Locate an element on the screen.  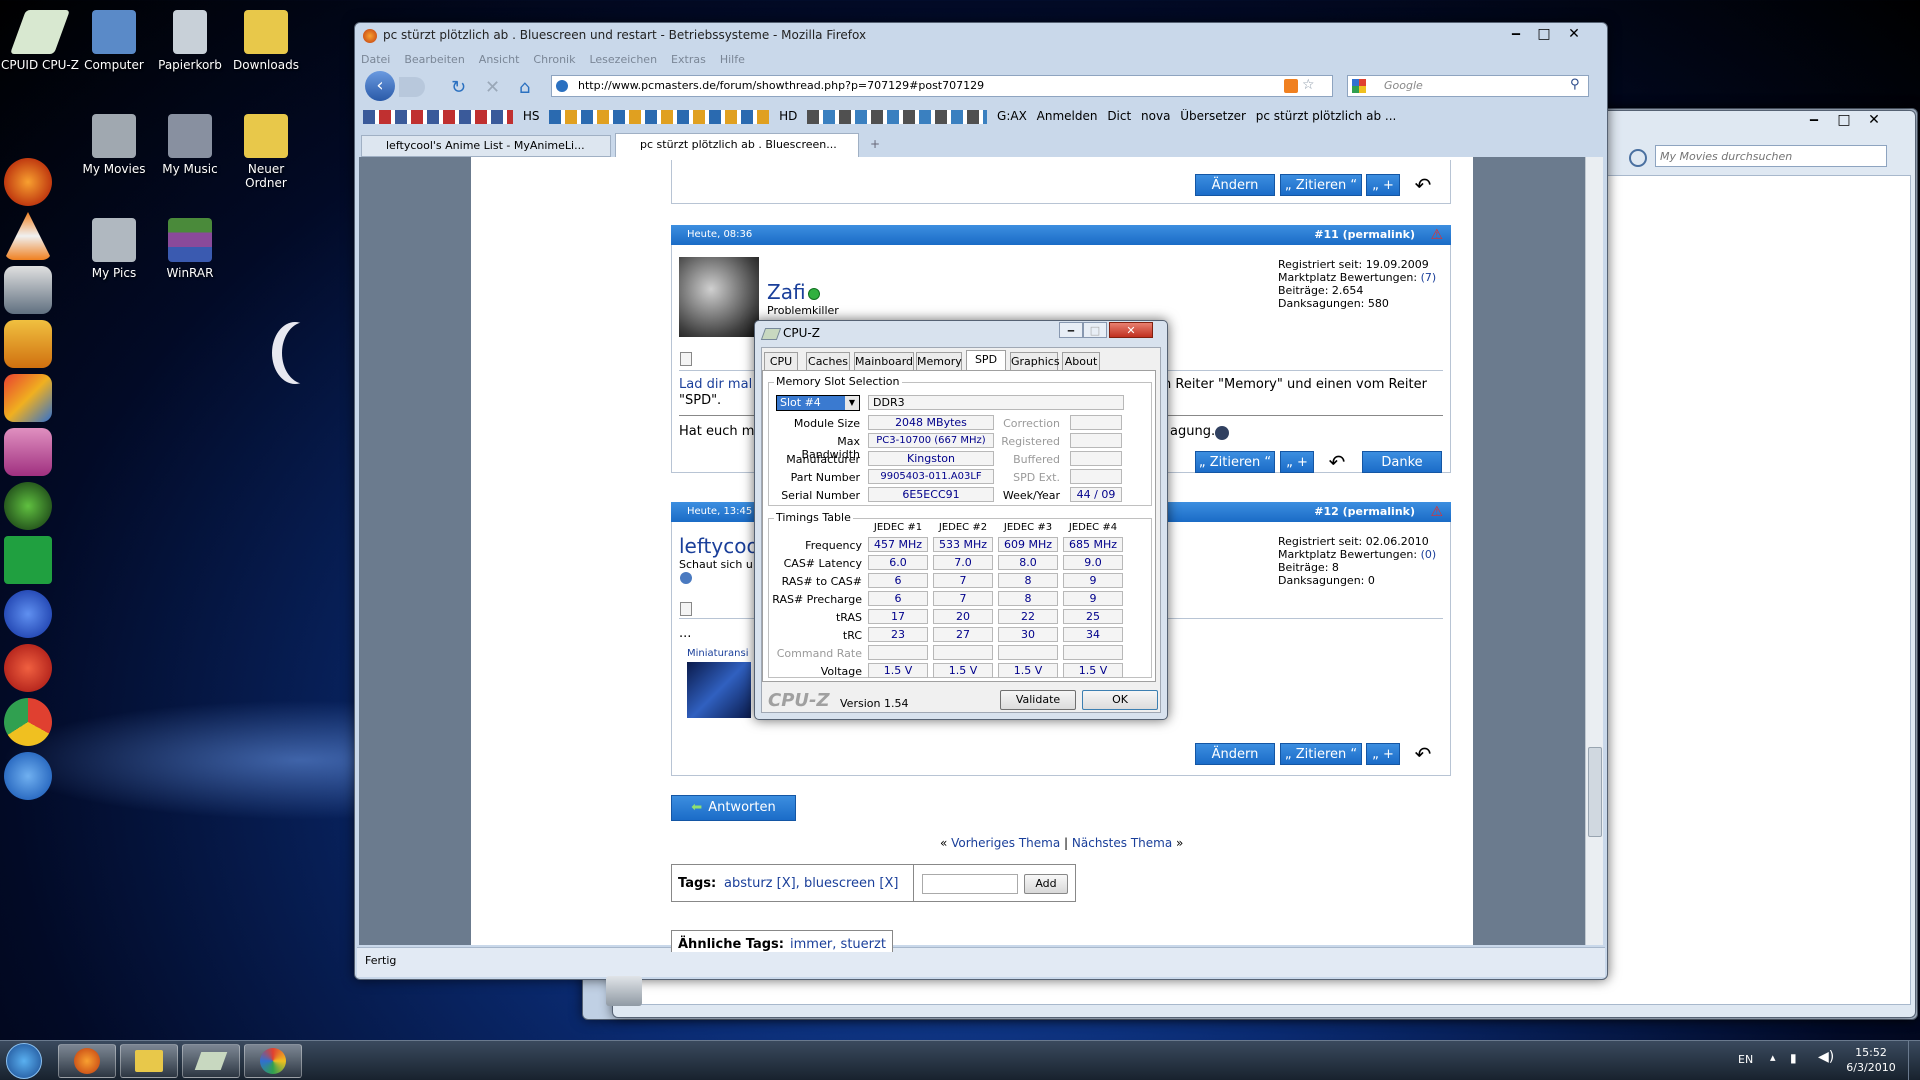
bookmark-anmelden: Anmelden is located at coordinates (1067, 116).